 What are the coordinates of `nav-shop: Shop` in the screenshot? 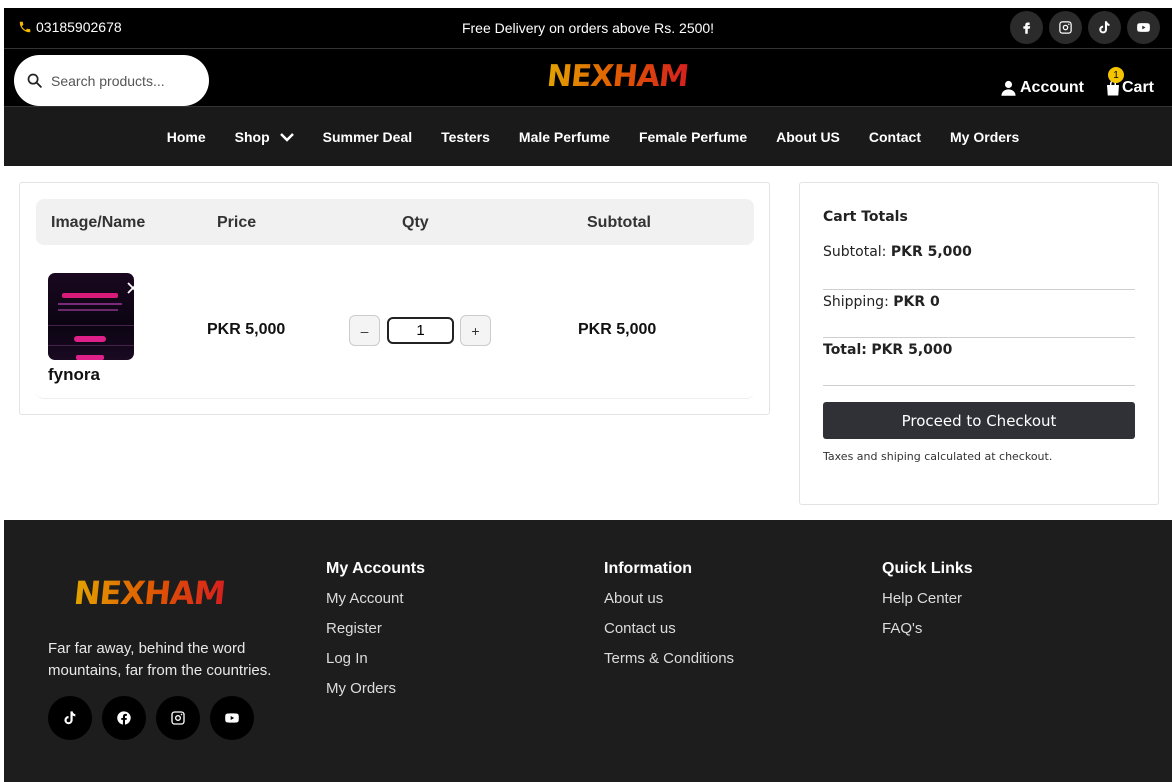 It's located at (264, 137).